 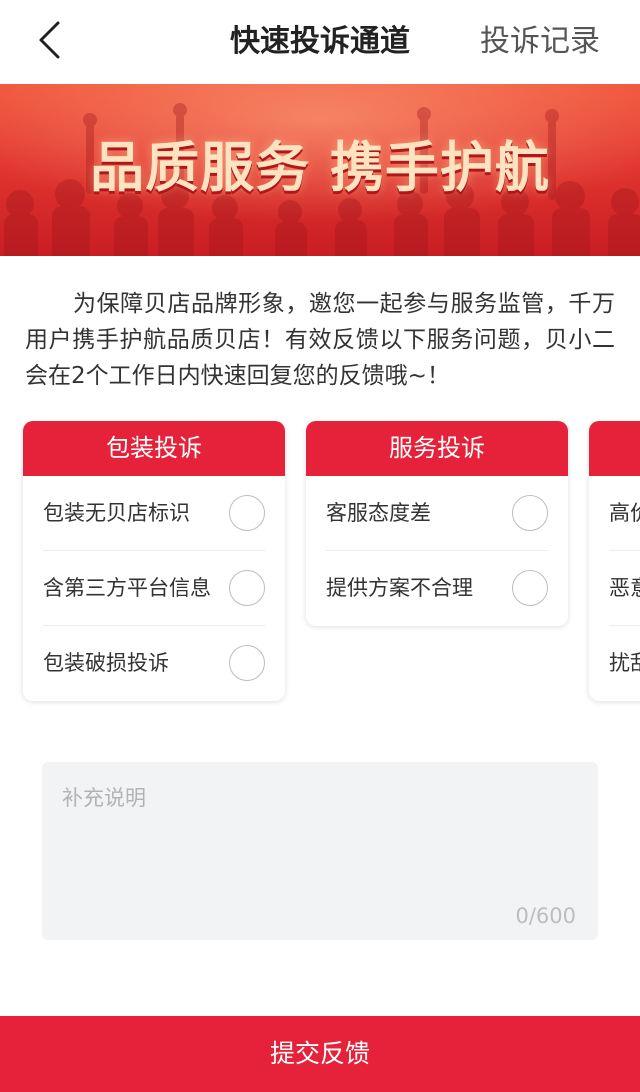 I want to click on option-damaged-packaging: 包装破损投诉, so click(x=154, y=663).